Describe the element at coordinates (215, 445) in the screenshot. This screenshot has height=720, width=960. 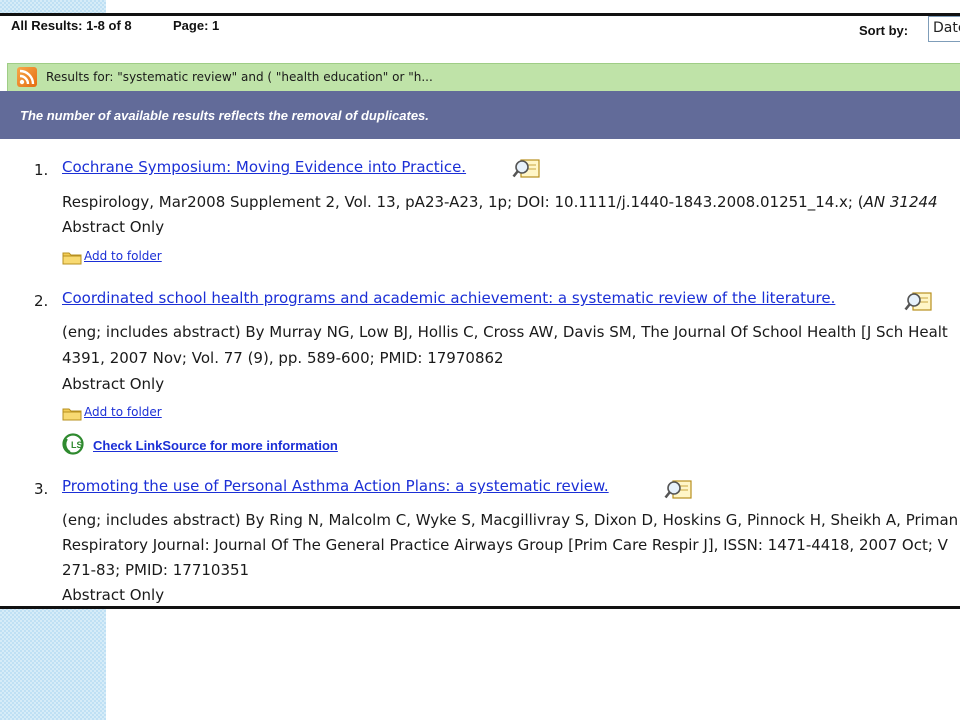
I see `linksource-label: Check LinkSource for more information` at that location.